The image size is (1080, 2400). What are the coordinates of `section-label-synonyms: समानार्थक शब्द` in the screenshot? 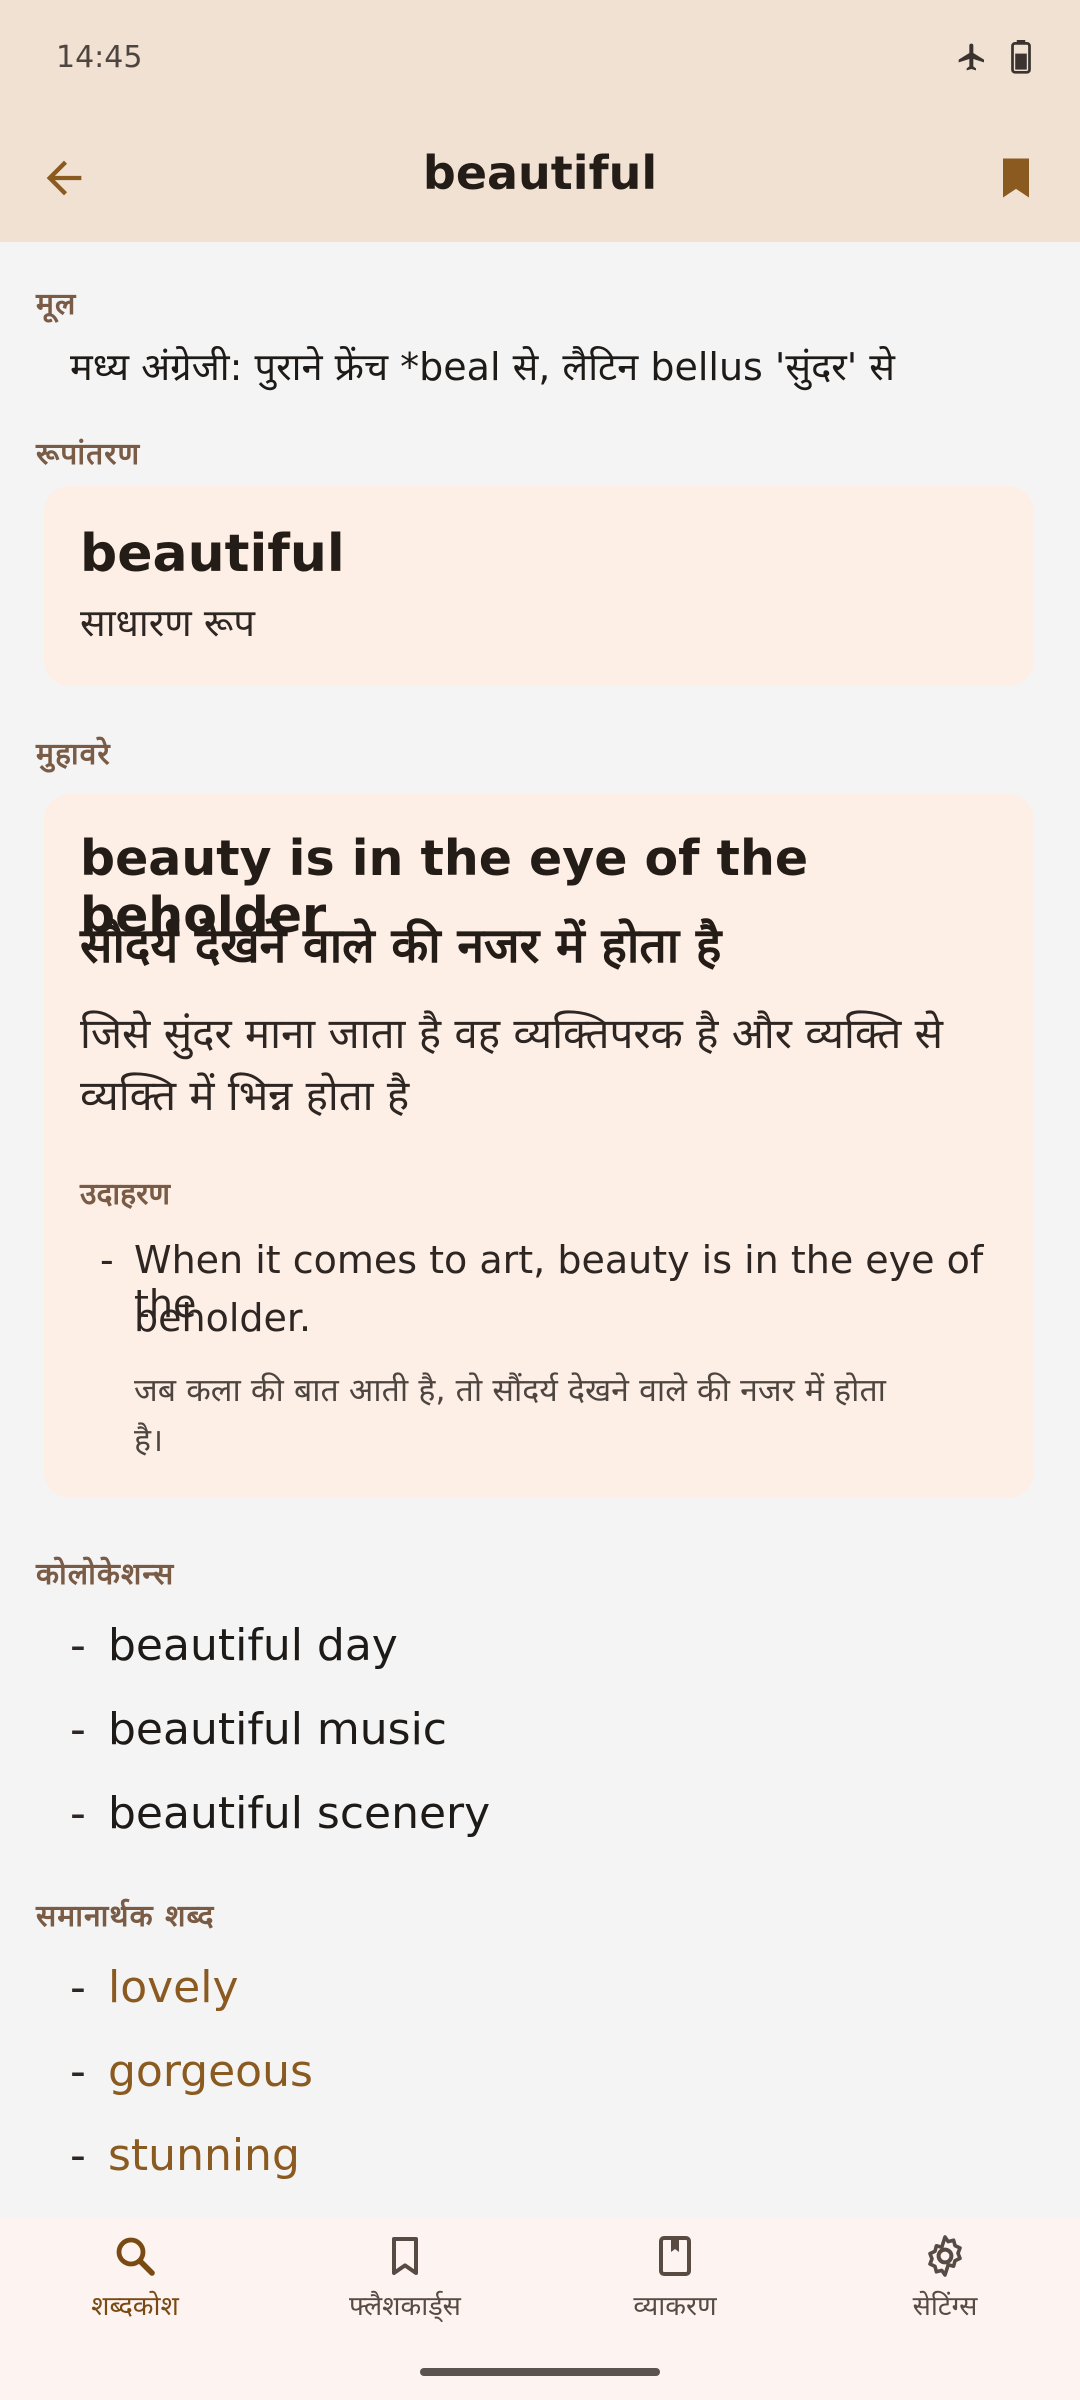 It's located at (125, 1916).